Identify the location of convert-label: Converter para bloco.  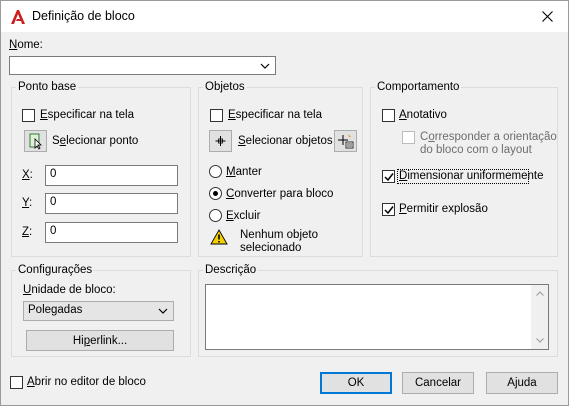
(280, 194).